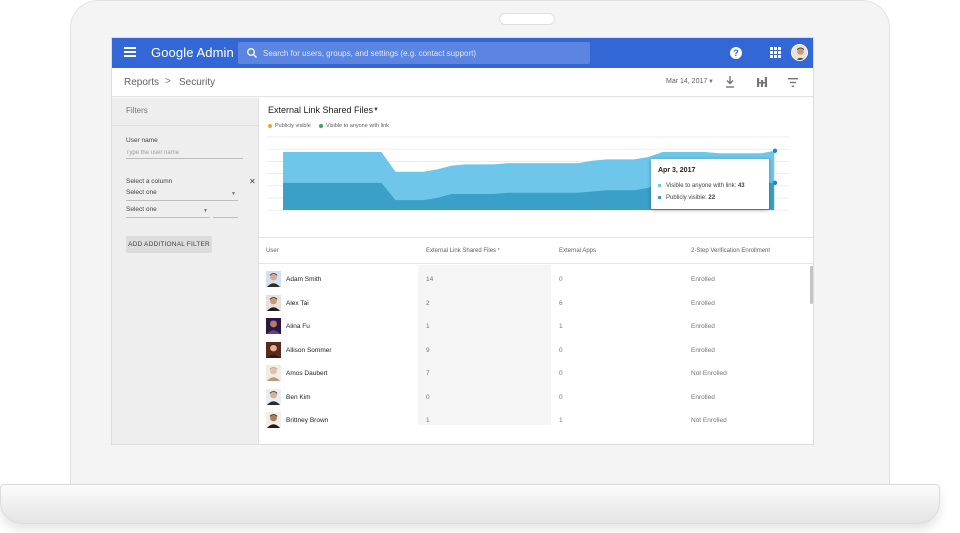  What do you see at coordinates (712, 198) in the screenshot?
I see `tooltip-public-value: 22` at bounding box center [712, 198].